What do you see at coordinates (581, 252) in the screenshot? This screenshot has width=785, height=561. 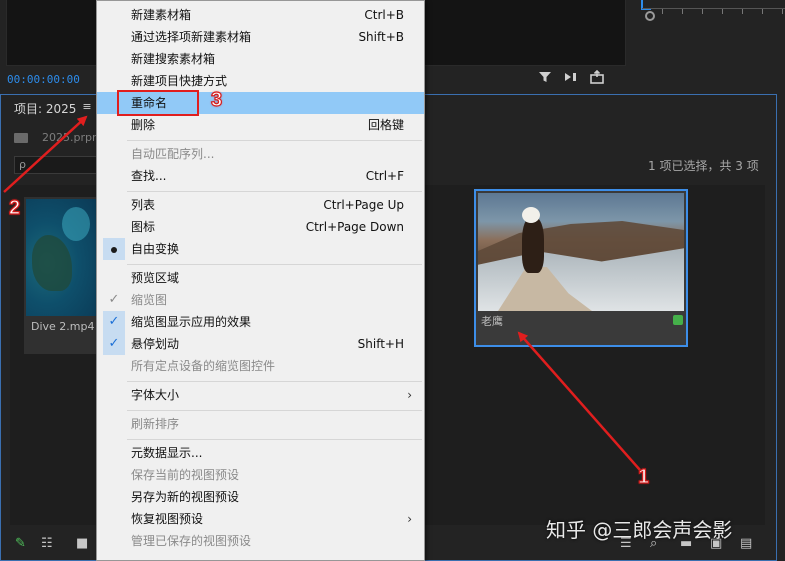 I see `eagle-thumbnail-image` at bounding box center [581, 252].